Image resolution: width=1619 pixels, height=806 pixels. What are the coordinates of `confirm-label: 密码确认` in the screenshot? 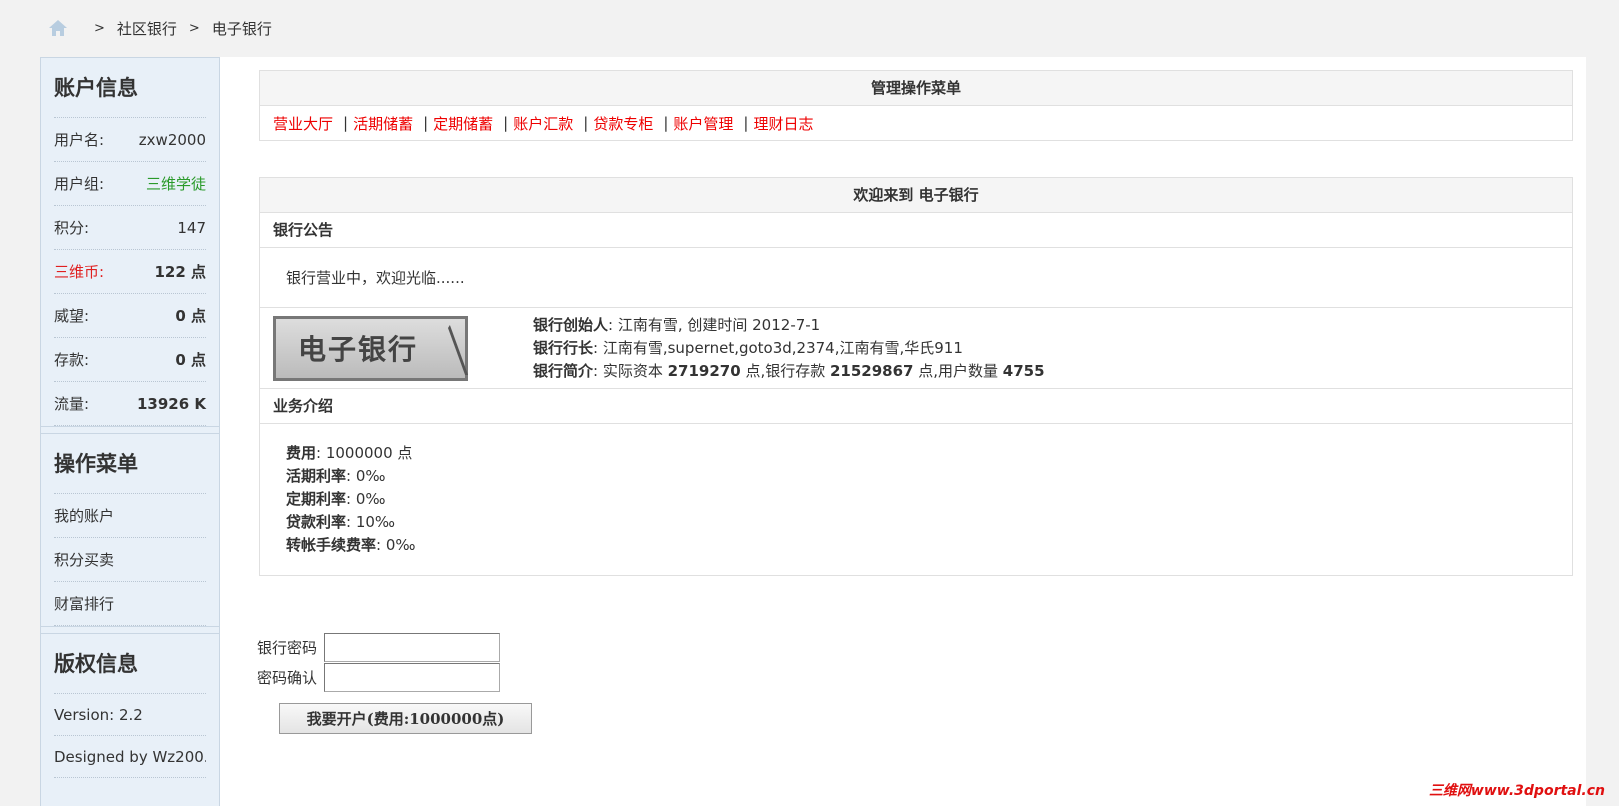 It's located at (287, 677).